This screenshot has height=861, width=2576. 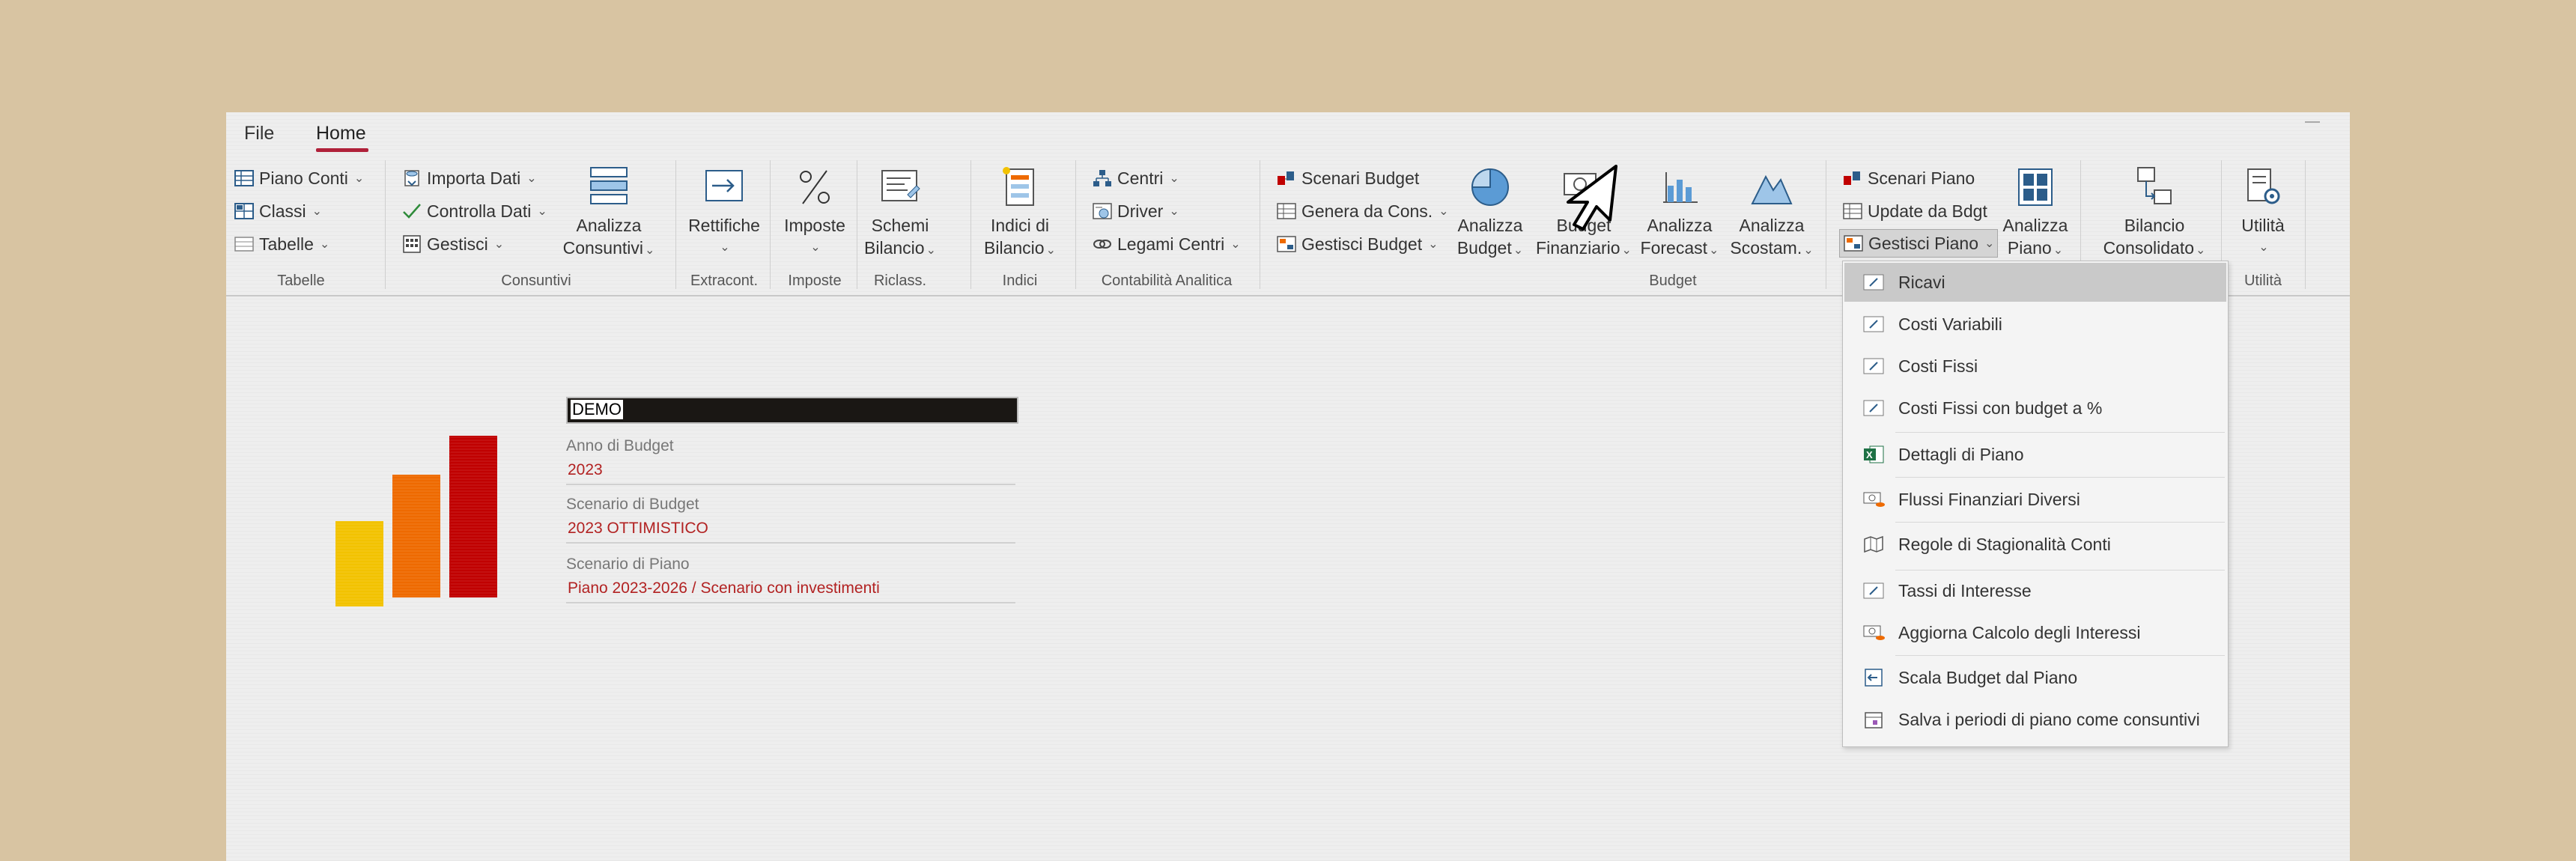 I want to click on gestisci-budget-label: Gestisci Budget, so click(x=1362, y=244).